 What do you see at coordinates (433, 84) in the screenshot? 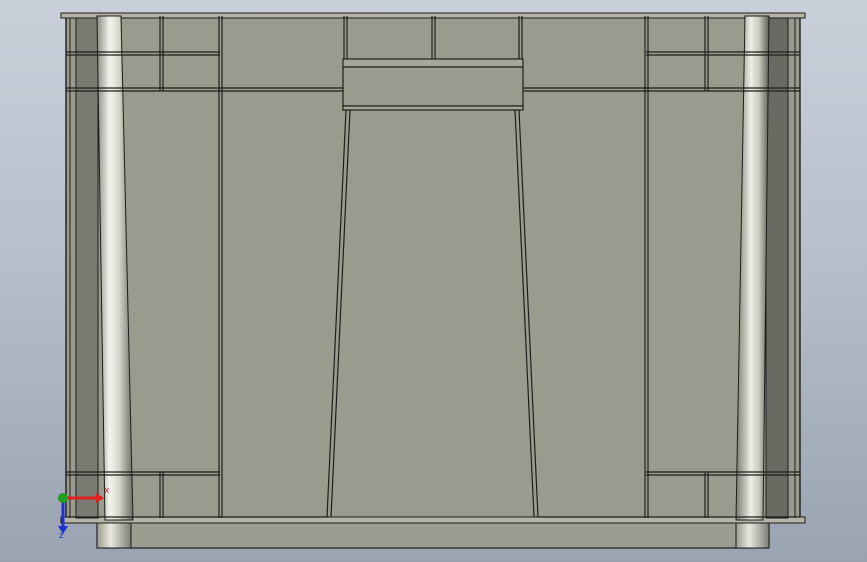
I see `center-handle` at bounding box center [433, 84].